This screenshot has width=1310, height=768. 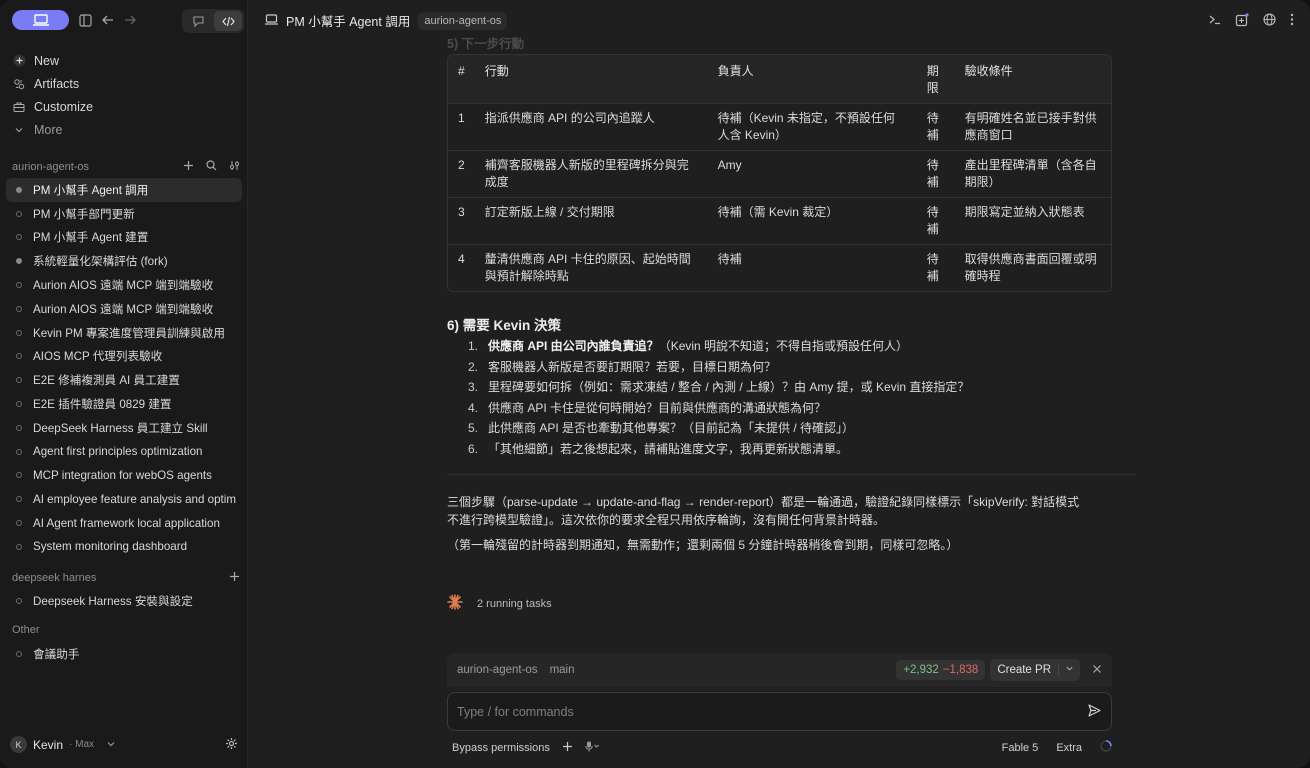 I want to click on session-item: AI Agent framework local application, so click(x=124, y=523).